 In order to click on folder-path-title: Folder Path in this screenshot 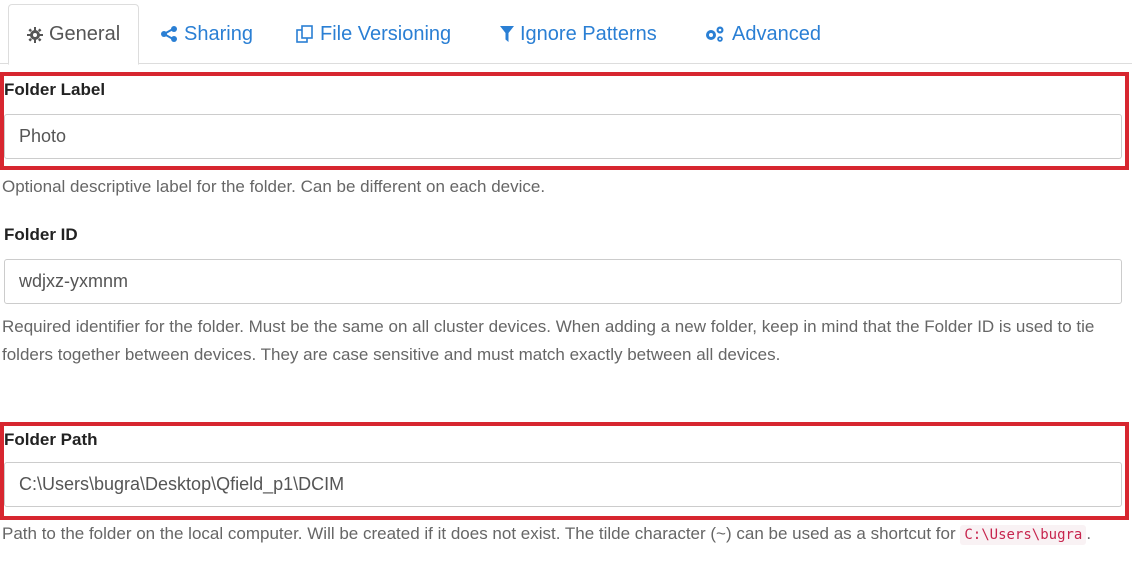, I will do `click(51, 439)`.